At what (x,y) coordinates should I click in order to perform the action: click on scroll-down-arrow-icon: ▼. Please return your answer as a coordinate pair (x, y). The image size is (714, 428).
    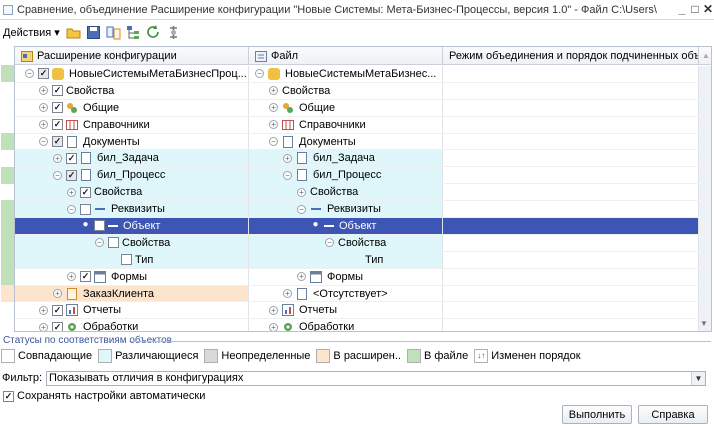
    Looking at the image, I should click on (704, 324).